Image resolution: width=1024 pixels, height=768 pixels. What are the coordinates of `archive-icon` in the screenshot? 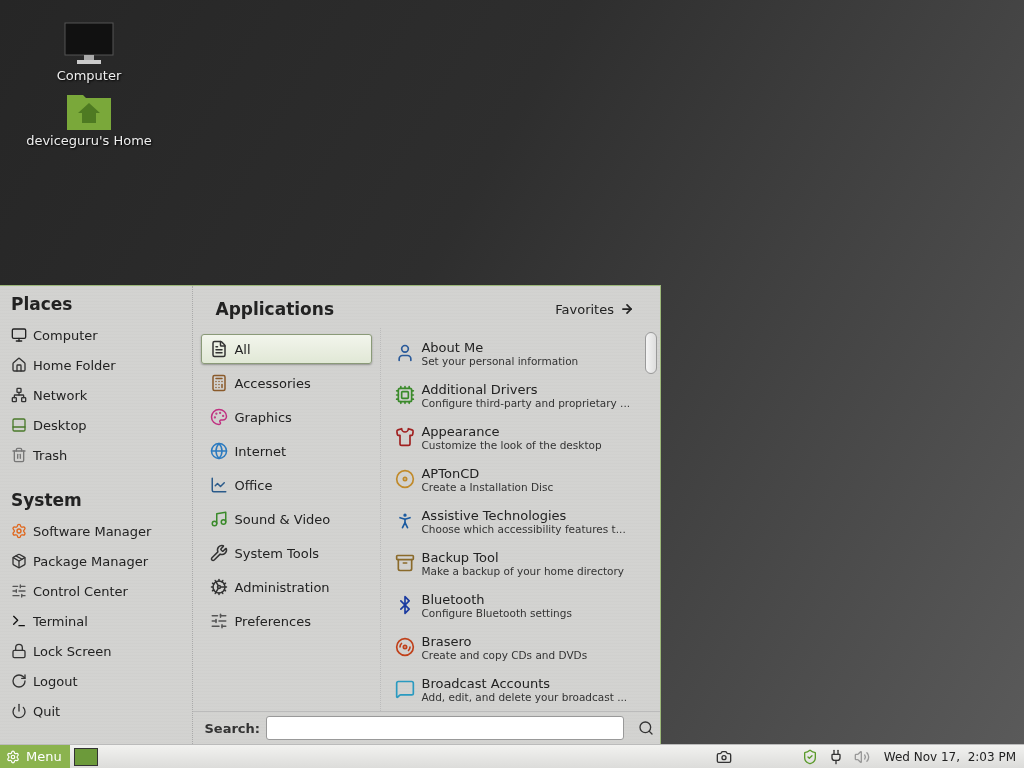 It's located at (405, 563).